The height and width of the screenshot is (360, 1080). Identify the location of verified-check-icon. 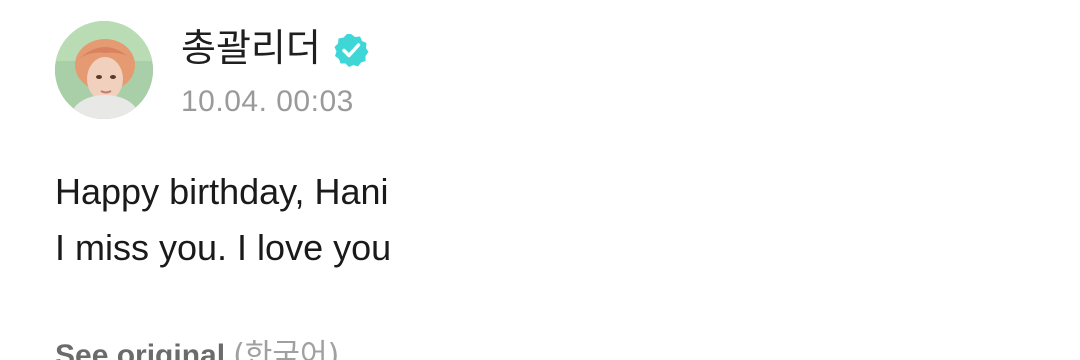
(351, 50).